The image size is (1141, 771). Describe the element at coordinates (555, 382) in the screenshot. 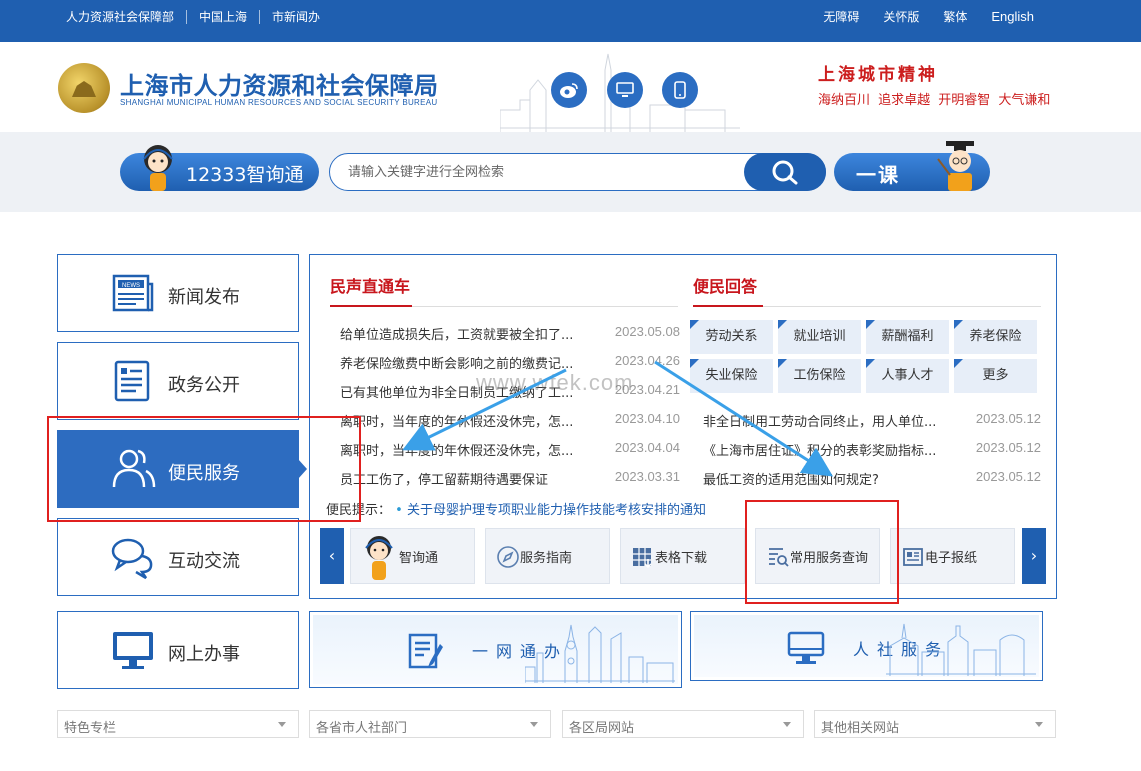

I see `watermark: www.wfek.com` at that location.